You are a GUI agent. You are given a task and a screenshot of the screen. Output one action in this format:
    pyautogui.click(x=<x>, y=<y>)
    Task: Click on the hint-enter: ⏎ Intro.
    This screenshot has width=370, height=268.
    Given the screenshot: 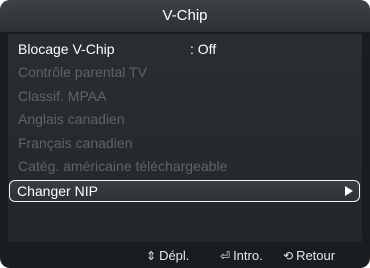 What is the action you would take?
    pyautogui.click(x=241, y=256)
    